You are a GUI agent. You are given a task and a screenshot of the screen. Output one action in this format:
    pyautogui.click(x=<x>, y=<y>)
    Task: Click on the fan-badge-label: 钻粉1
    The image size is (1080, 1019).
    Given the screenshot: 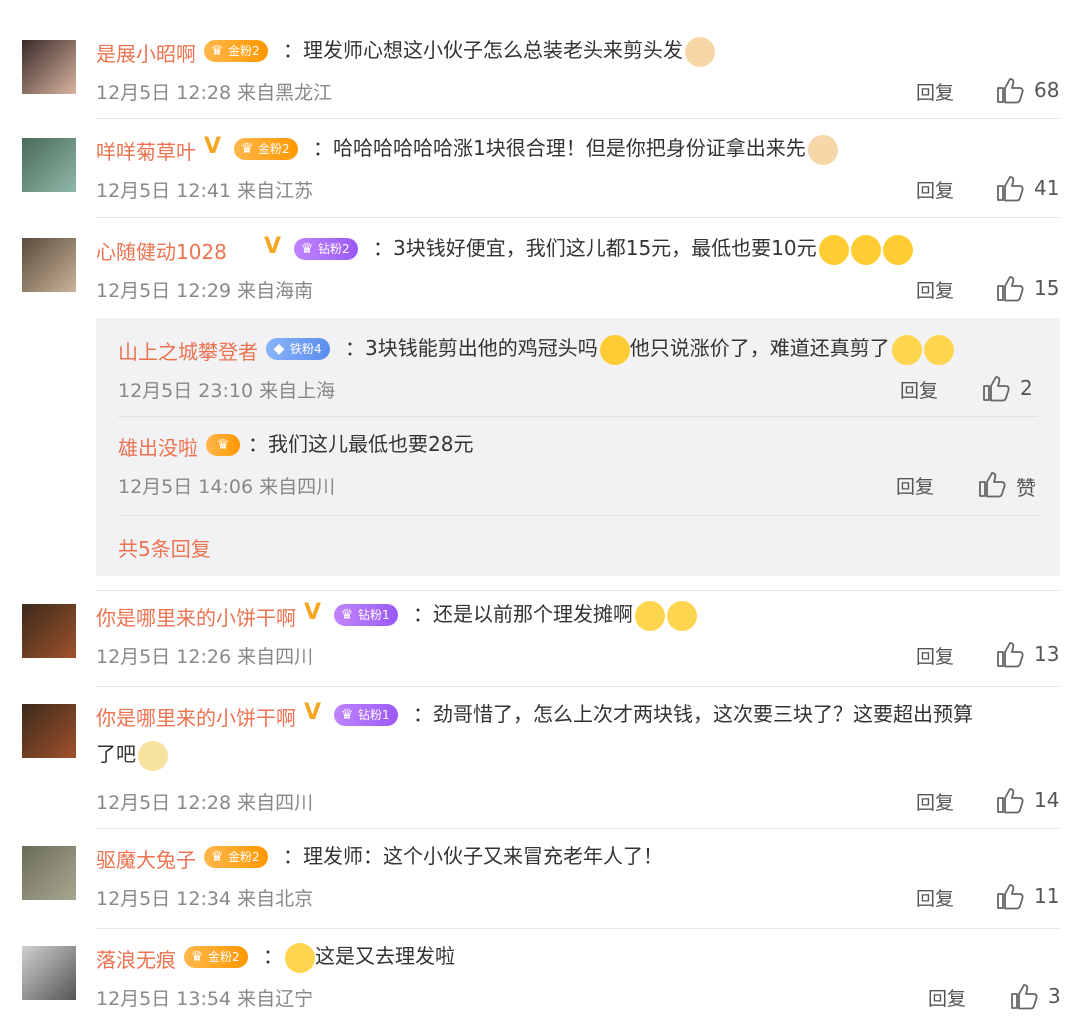 What is the action you would take?
    pyautogui.click(x=374, y=715)
    